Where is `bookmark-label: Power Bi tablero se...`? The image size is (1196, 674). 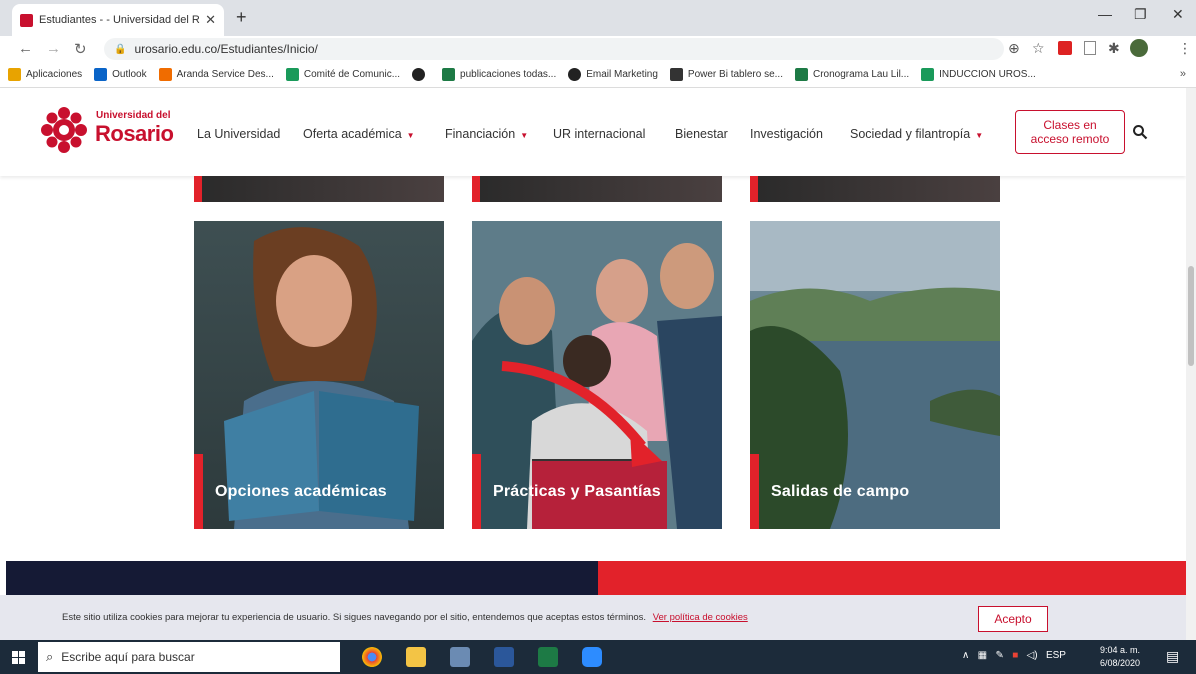
bookmark-label: Power Bi tablero se... is located at coordinates (735, 74).